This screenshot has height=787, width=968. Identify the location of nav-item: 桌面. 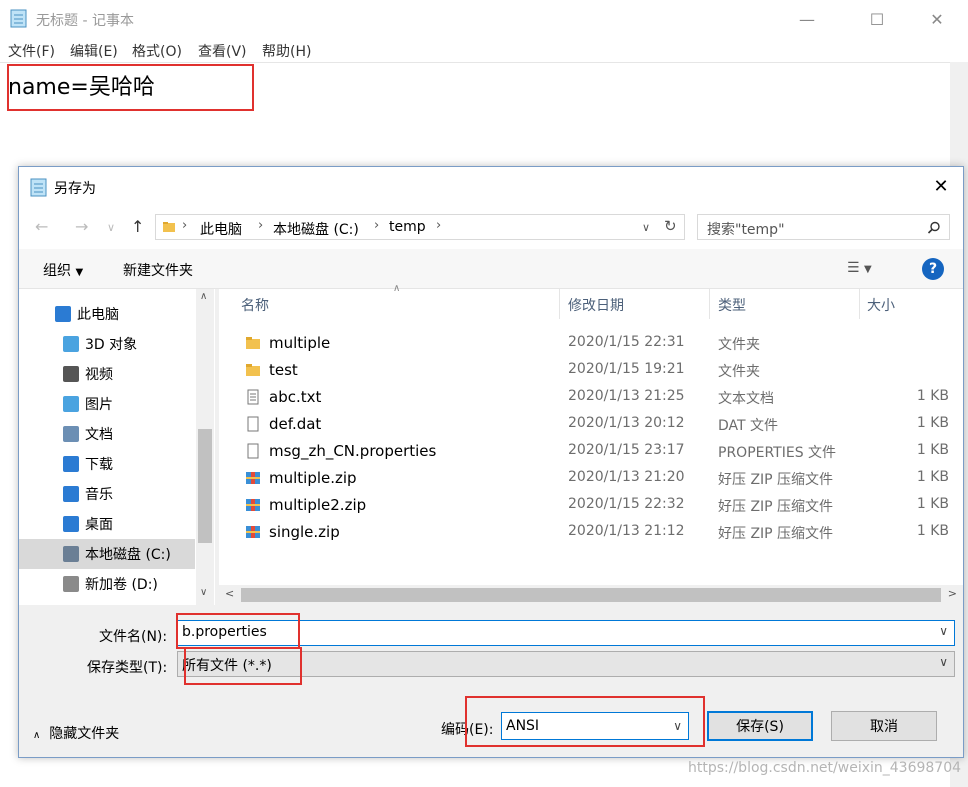
(107, 524).